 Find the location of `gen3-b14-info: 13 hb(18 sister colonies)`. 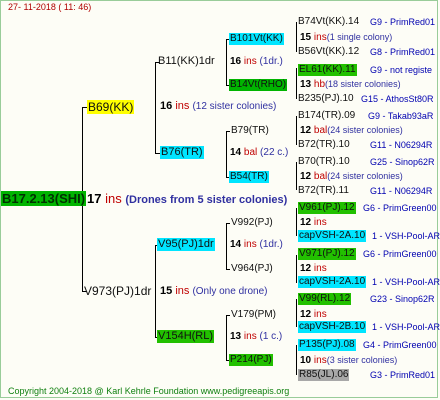

gen3-b14-info: 13 hb(18 sister colonies) is located at coordinates (350, 85).